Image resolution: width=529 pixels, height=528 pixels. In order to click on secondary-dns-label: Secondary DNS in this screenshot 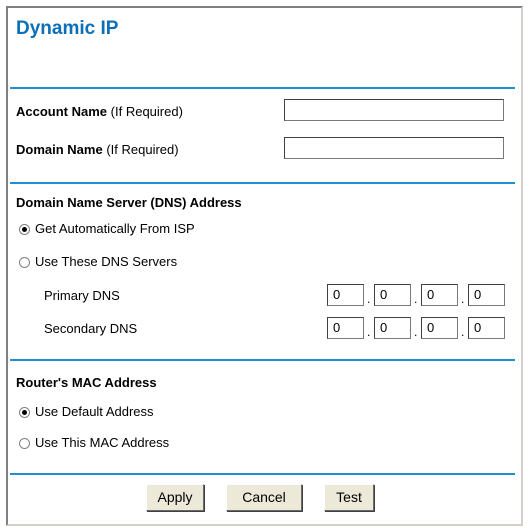, I will do `click(91, 328)`.